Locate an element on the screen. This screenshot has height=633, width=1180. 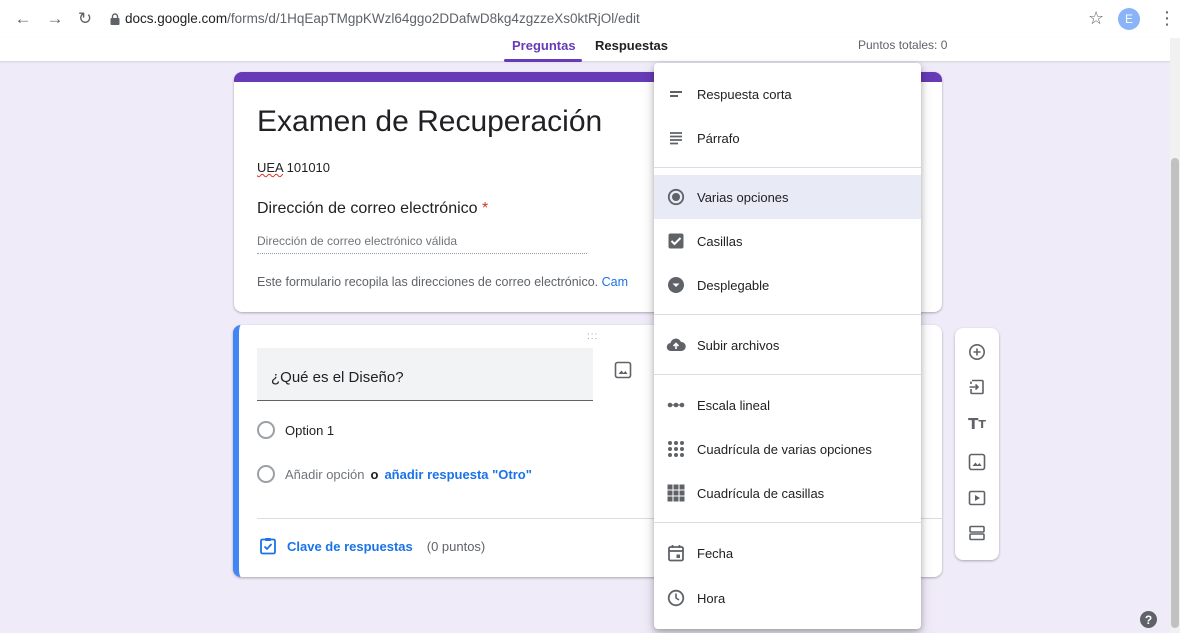
menu-item-multiple-choice: Varias opciones is located at coordinates (787, 197).